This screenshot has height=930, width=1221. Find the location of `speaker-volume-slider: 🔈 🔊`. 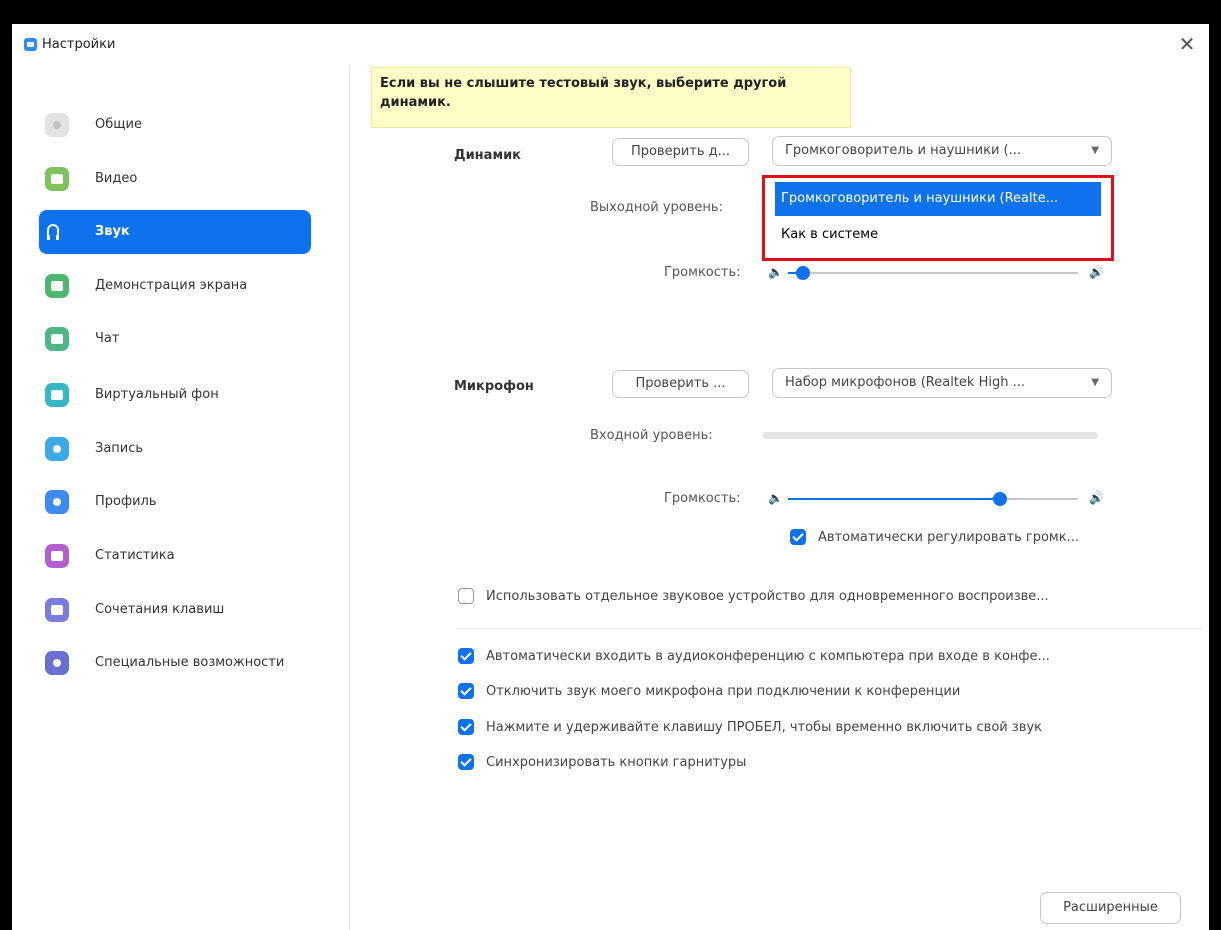

speaker-volume-slider: 🔈 🔊 is located at coordinates (935, 273).